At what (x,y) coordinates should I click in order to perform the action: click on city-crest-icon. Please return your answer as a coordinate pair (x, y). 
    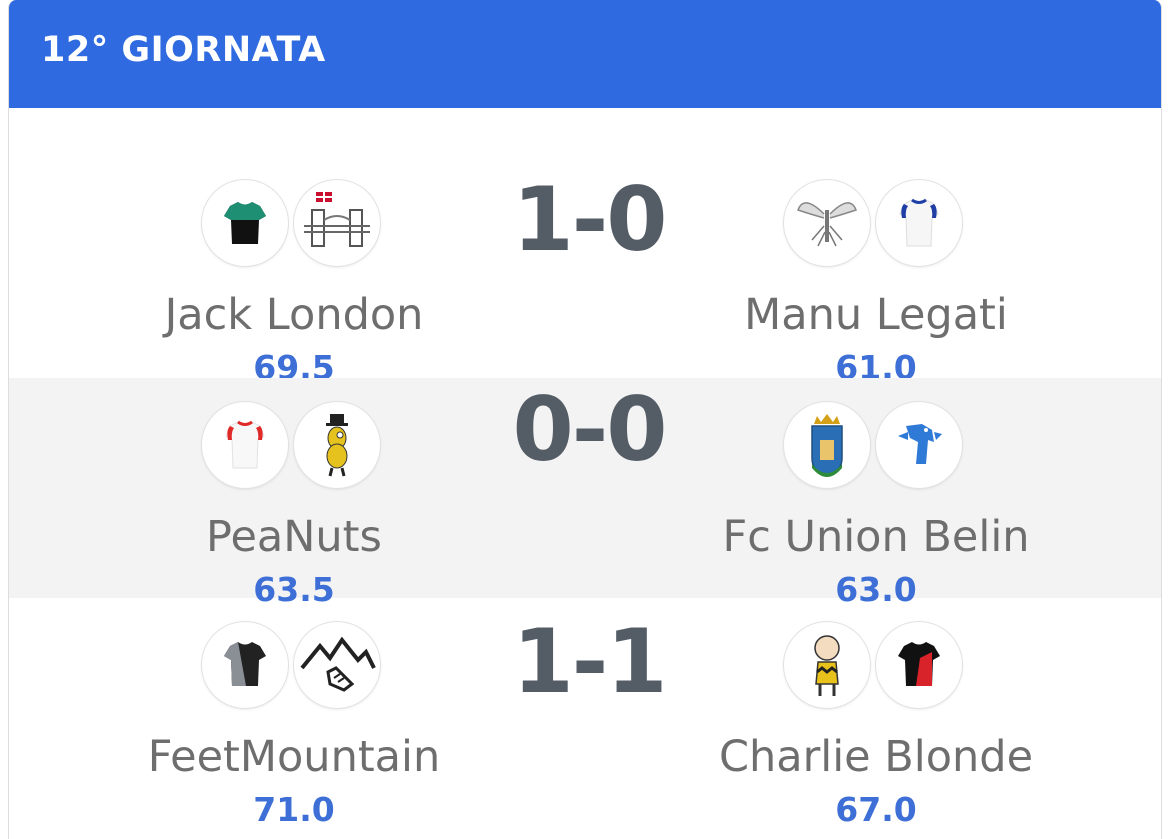
    Looking at the image, I should click on (827, 445).